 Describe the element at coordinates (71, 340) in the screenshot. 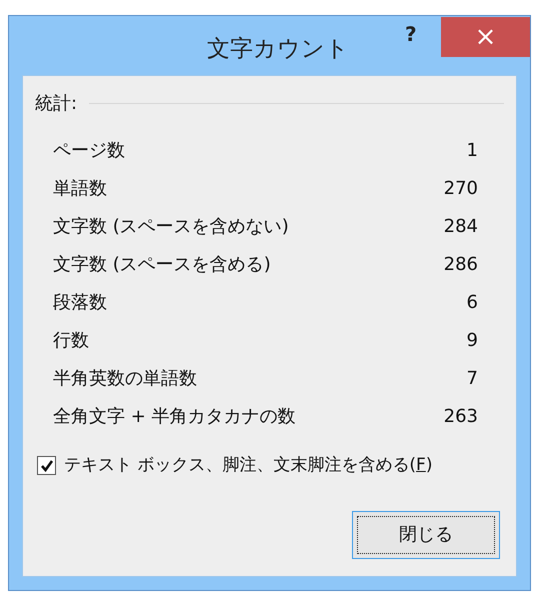

I see `stat-label: 行数` at that location.